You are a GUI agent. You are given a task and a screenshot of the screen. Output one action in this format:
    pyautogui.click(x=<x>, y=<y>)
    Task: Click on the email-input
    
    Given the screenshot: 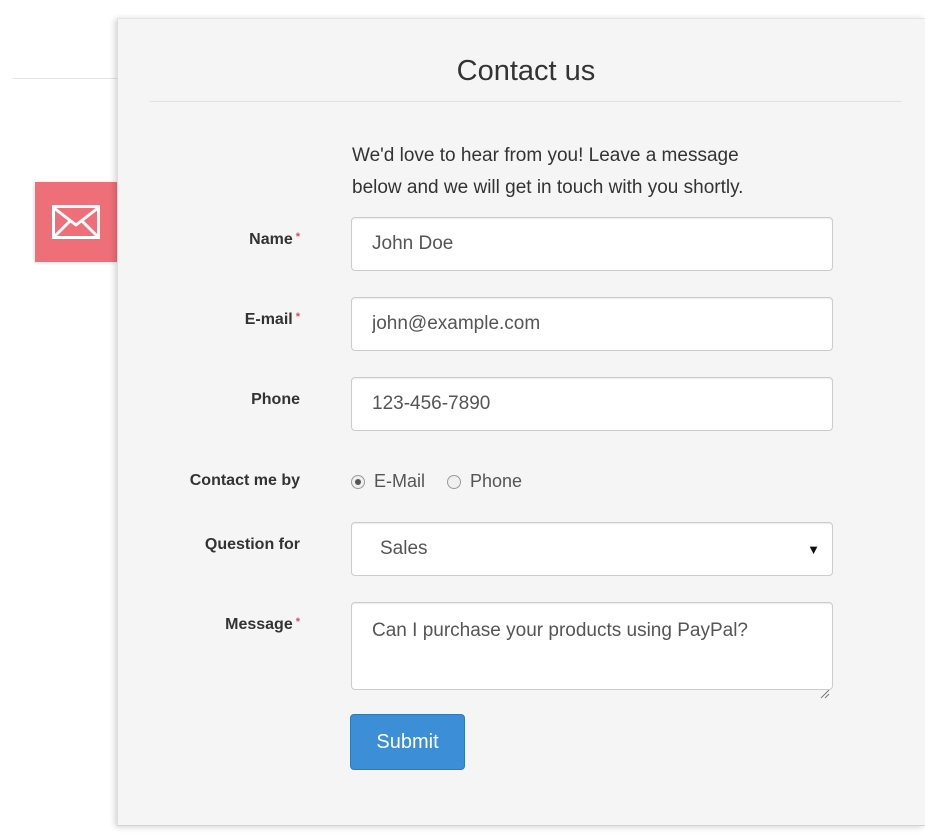 What is the action you would take?
    pyautogui.click(x=592, y=324)
    